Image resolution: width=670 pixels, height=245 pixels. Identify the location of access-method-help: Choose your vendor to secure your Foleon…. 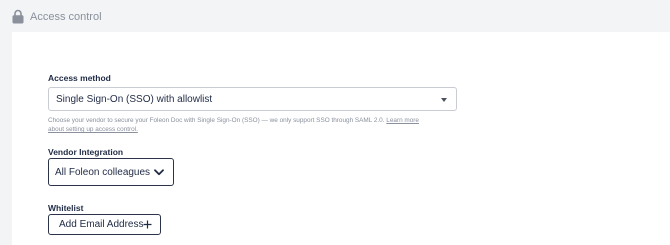
(253, 125).